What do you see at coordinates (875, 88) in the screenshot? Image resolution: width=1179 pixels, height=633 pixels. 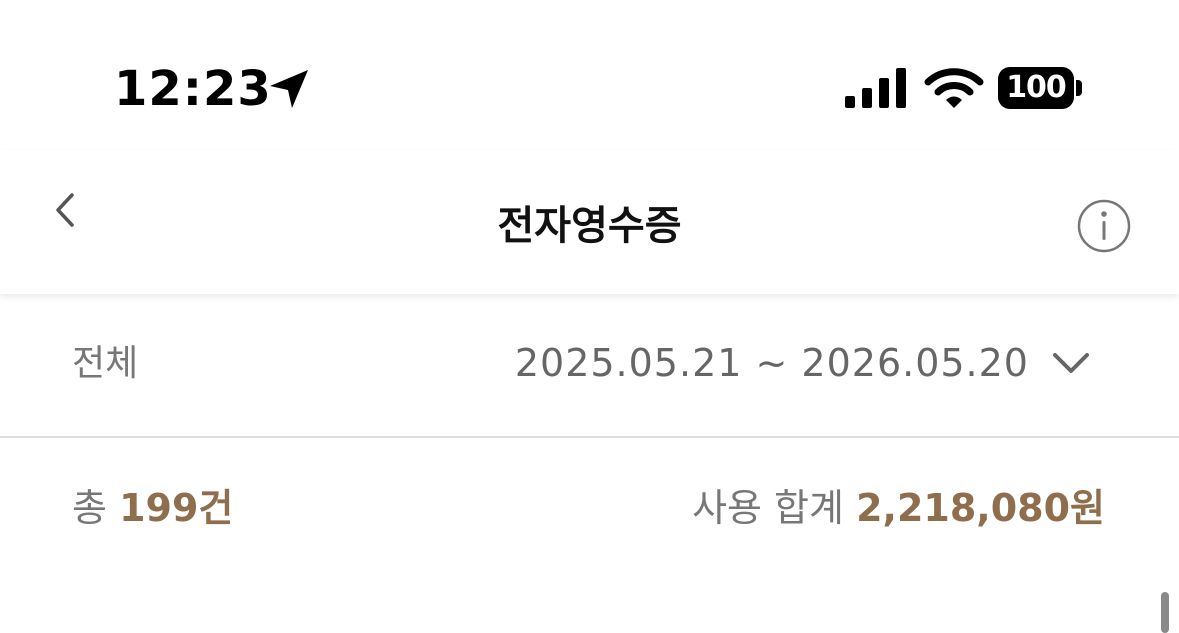 I see `cellular-signal-icon` at bounding box center [875, 88].